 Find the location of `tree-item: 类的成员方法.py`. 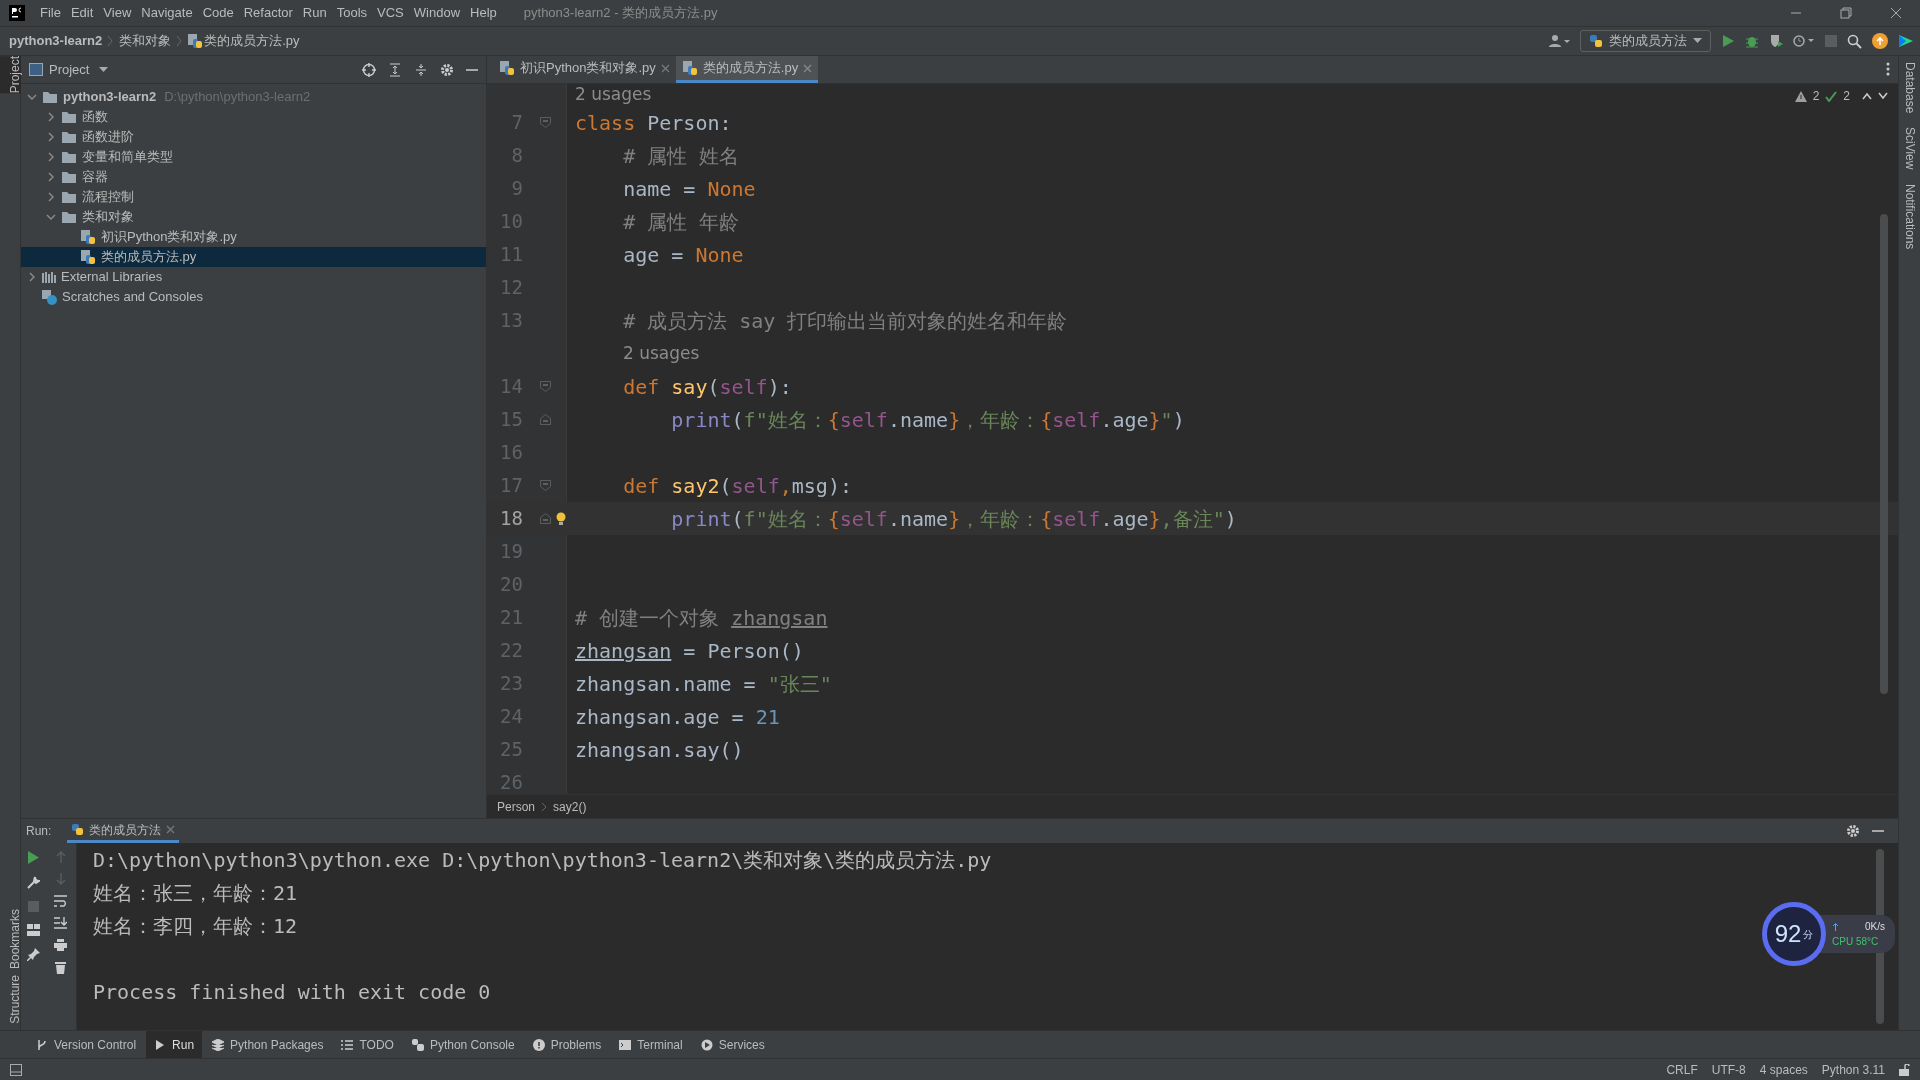

tree-item: 类的成员方法.py is located at coordinates (253, 257).